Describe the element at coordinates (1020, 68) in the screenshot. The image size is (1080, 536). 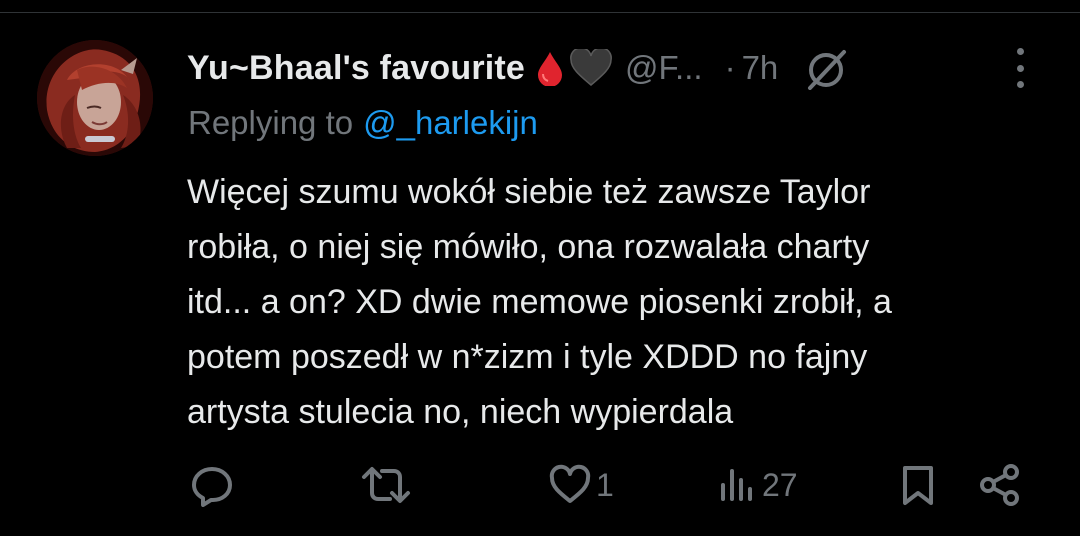
I see `more-options-icon` at that location.